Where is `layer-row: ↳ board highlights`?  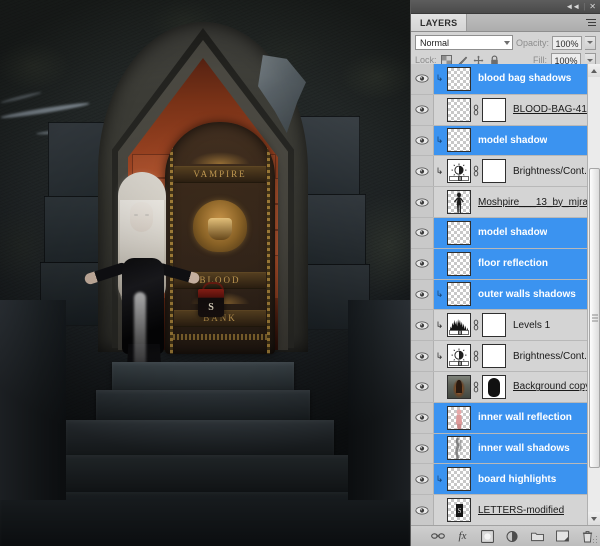 layer-row: ↳ board highlights is located at coordinates (505, 480).